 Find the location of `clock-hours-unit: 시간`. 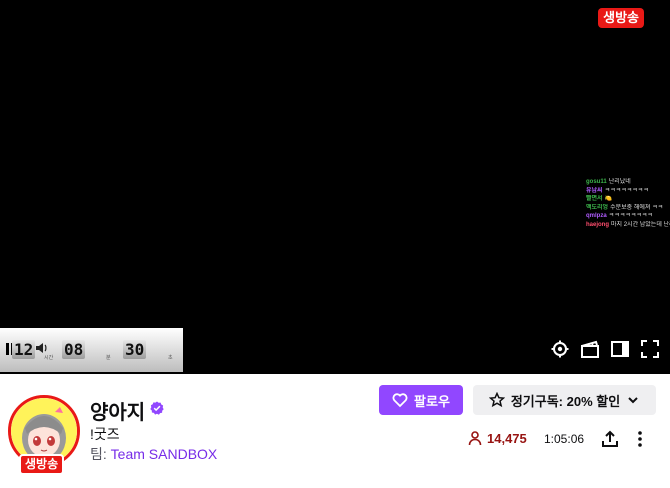

clock-hours-unit: 시간 is located at coordinates (49, 358).